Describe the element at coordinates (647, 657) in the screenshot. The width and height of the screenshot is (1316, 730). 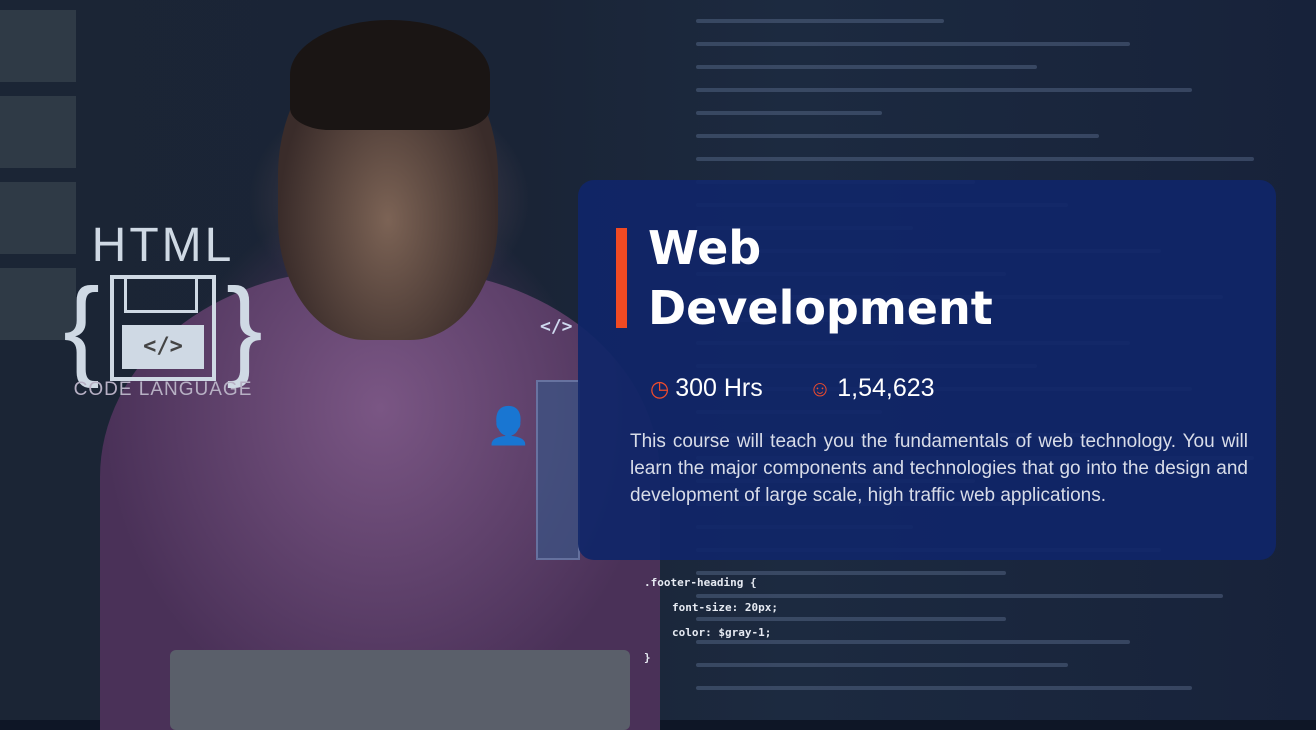
I see `code-line: }` at that location.